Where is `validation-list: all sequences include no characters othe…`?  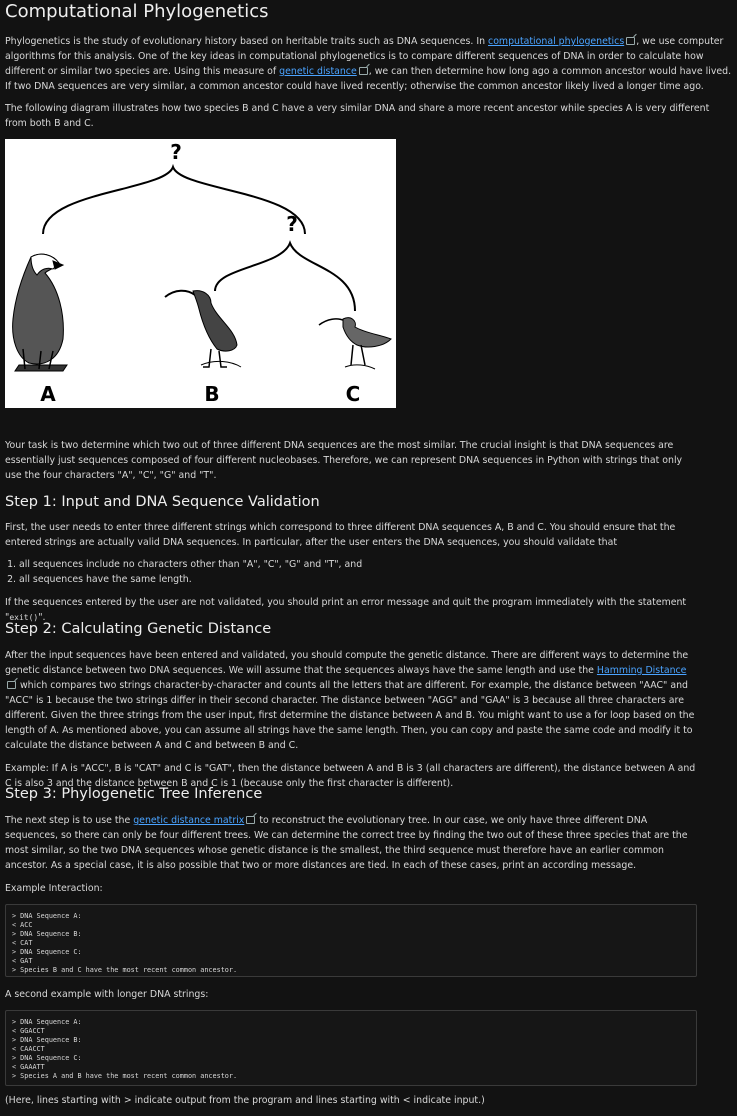 validation-list: all sequences include no characters othe… is located at coordinates (351, 572).